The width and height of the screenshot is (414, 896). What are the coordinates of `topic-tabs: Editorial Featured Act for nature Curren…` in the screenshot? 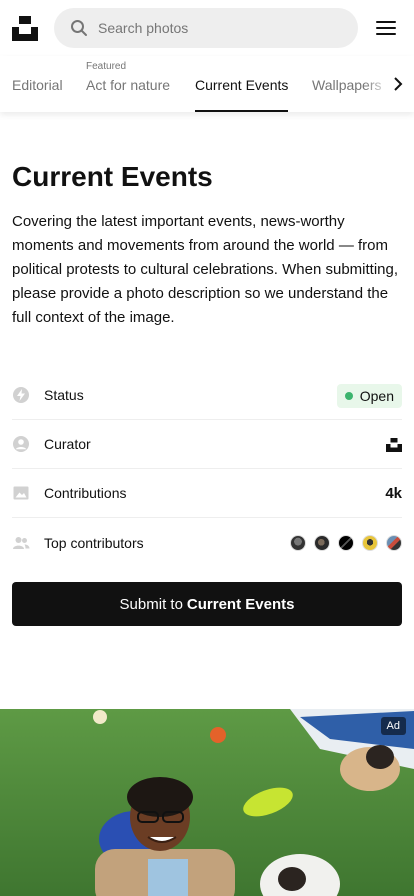 It's located at (207, 84).